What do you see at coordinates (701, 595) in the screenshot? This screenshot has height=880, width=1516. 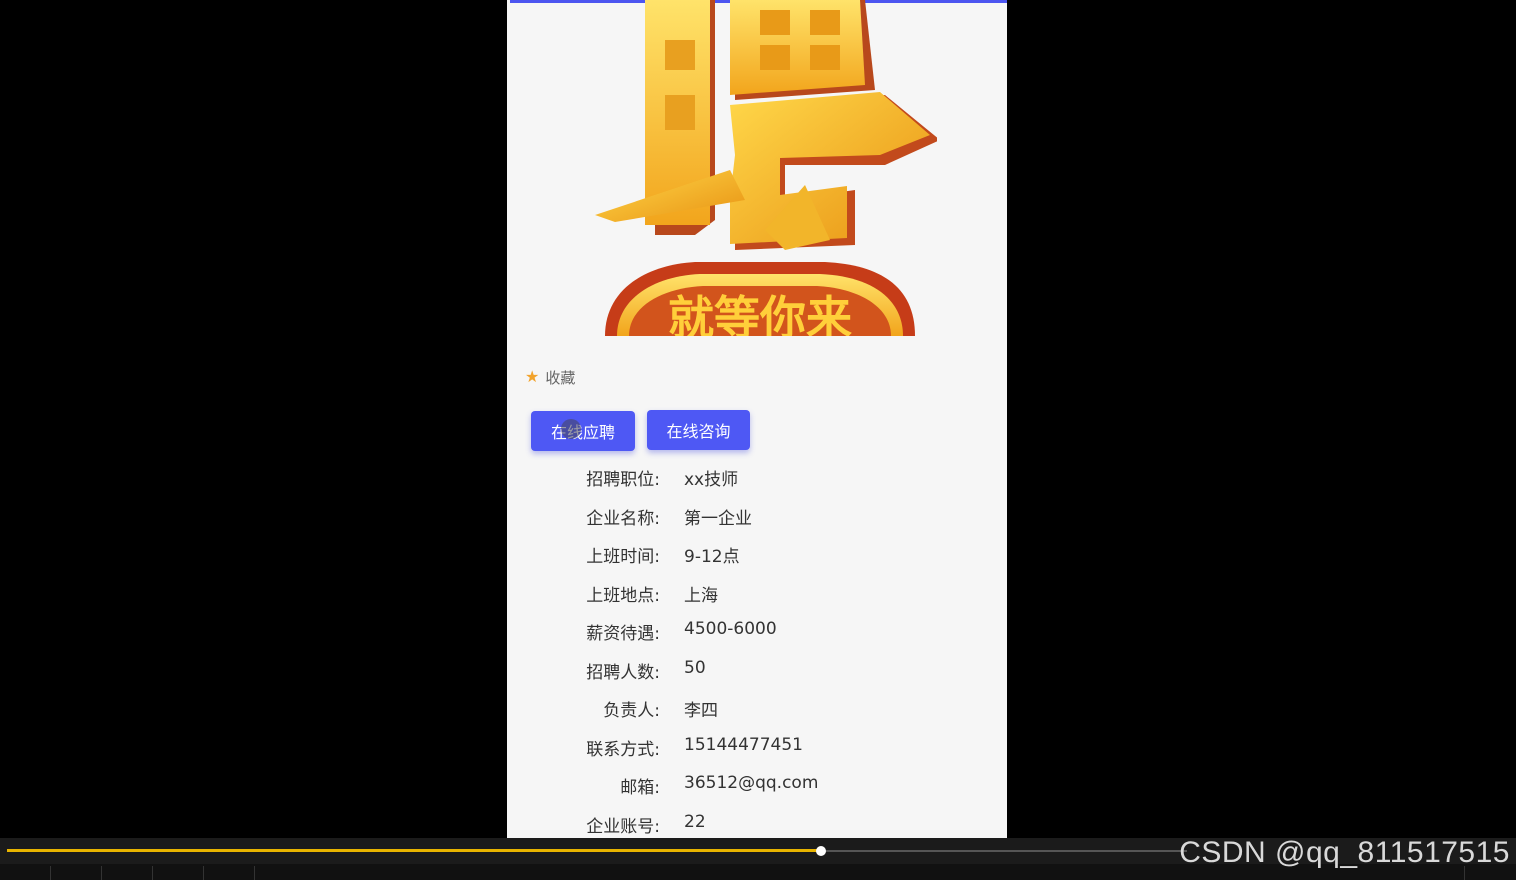 I see `field-value: 上海` at bounding box center [701, 595].